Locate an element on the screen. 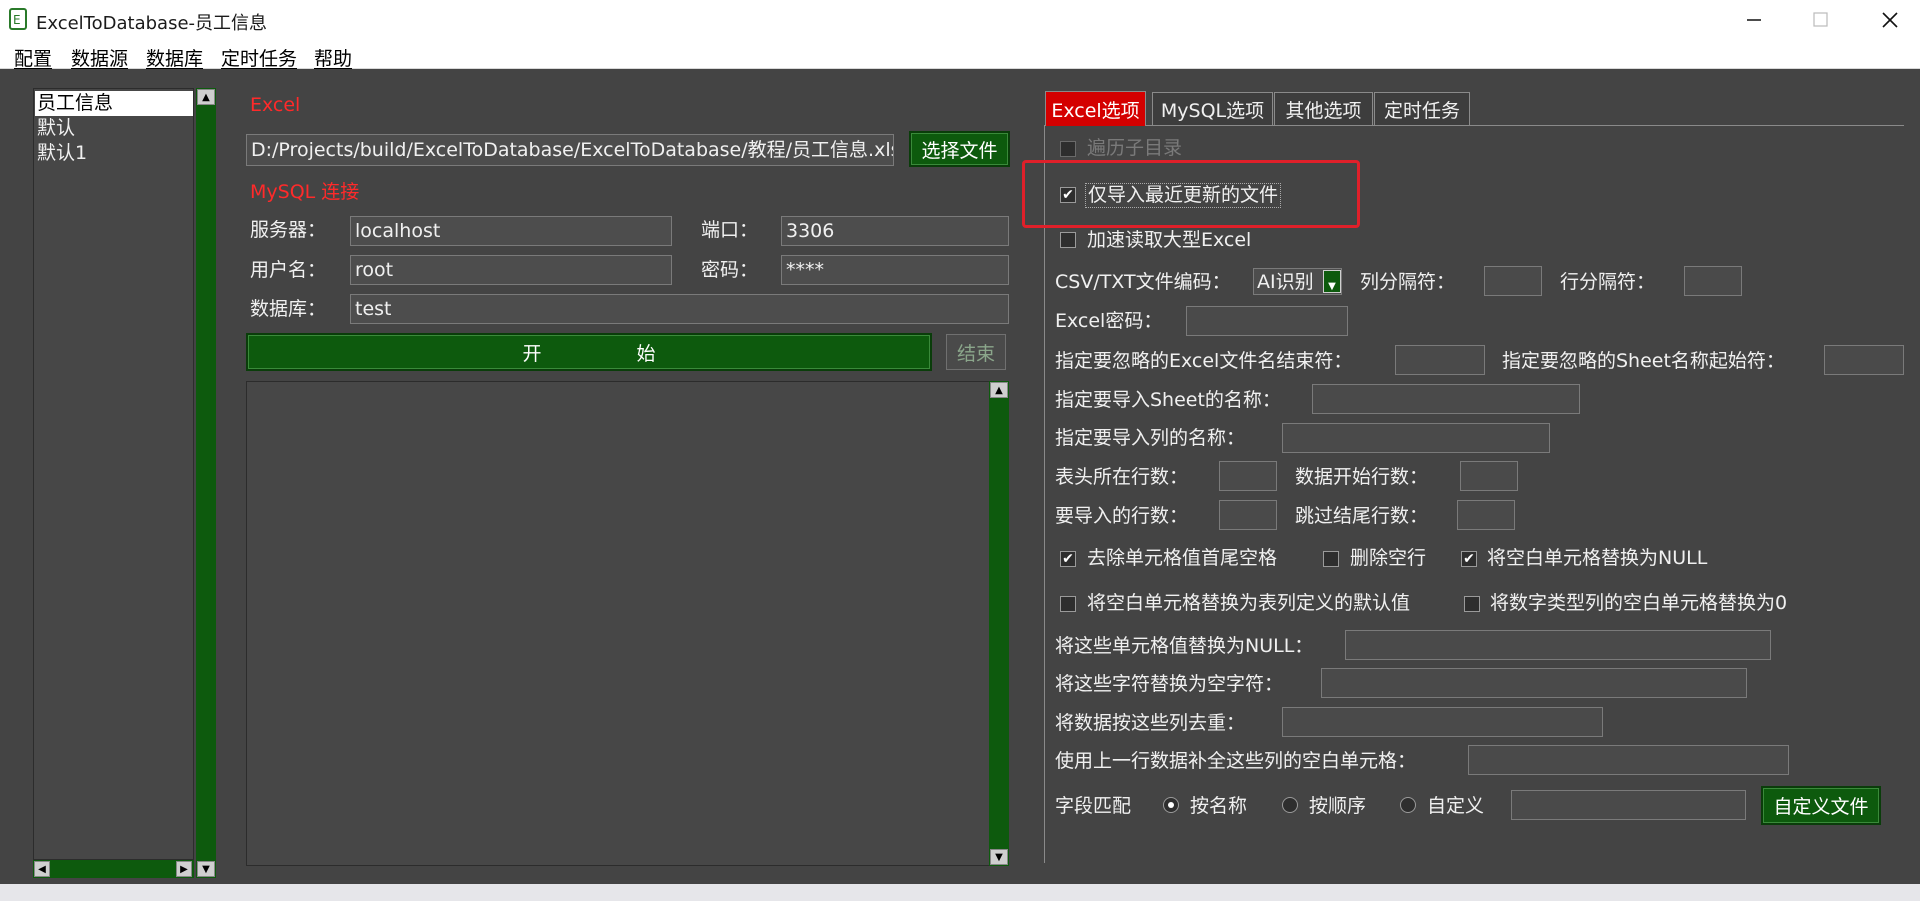 The height and width of the screenshot is (901, 1920). data-start-row-field is located at coordinates (1489, 476).